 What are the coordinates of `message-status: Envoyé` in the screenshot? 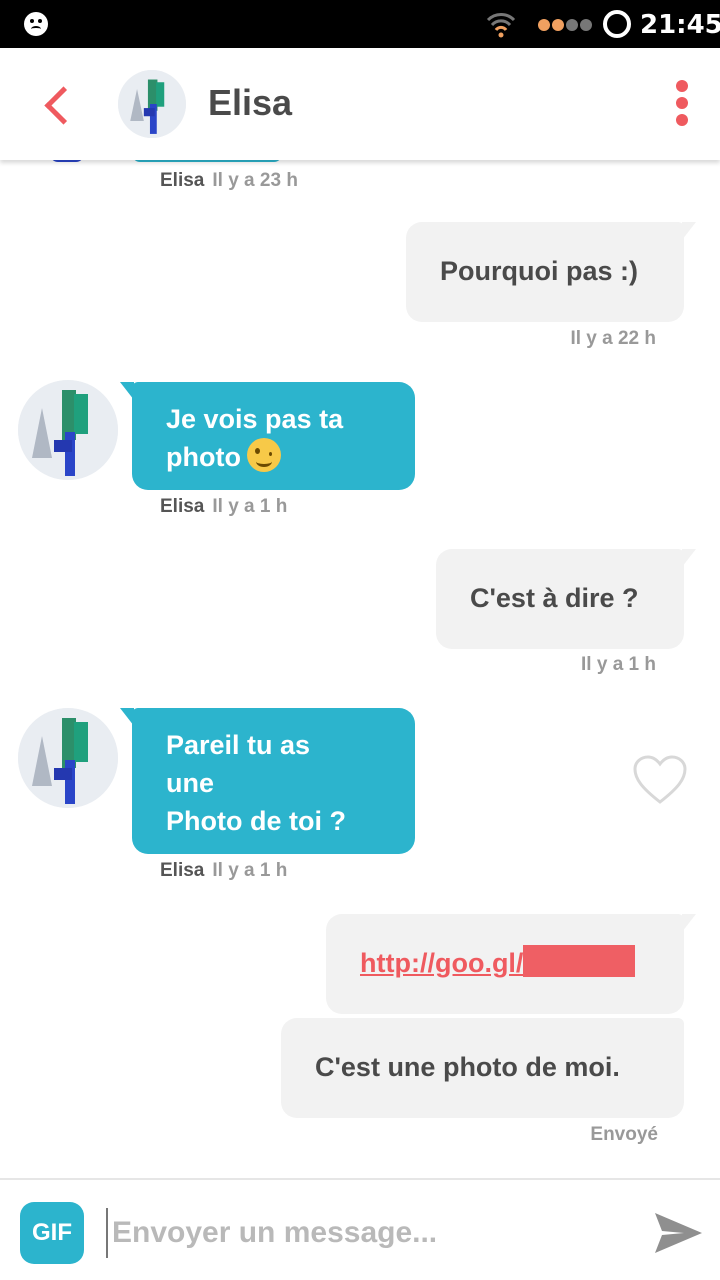 It's located at (624, 1134).